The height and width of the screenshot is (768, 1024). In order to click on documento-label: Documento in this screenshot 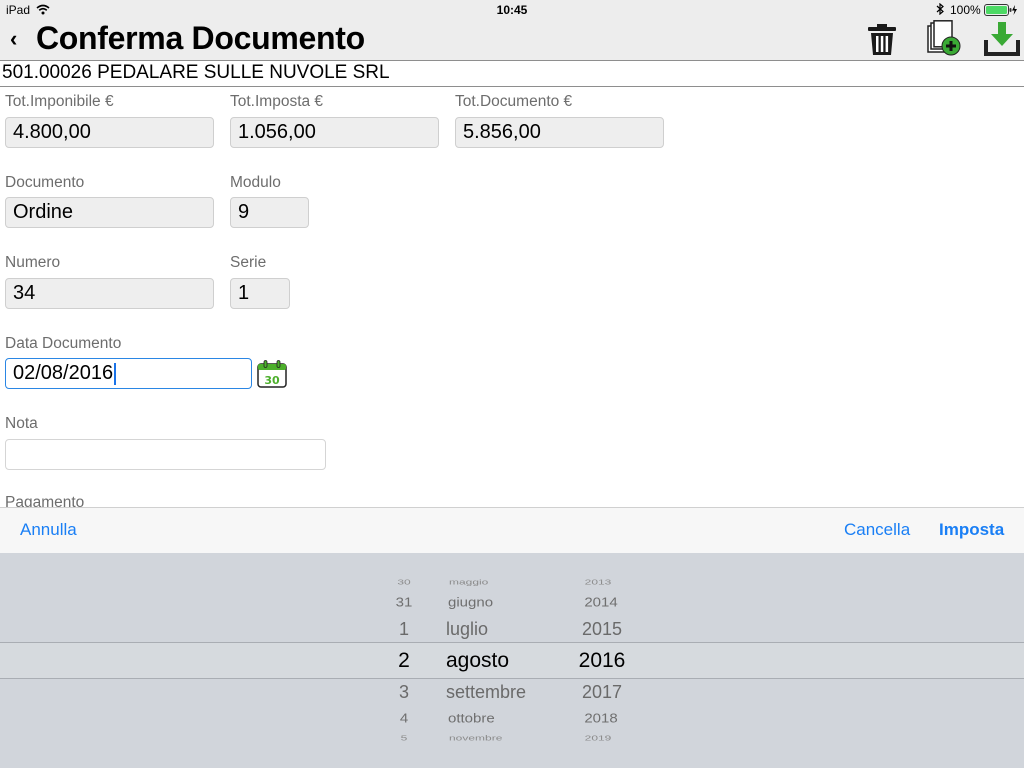, I will do `click(45, 182)`.